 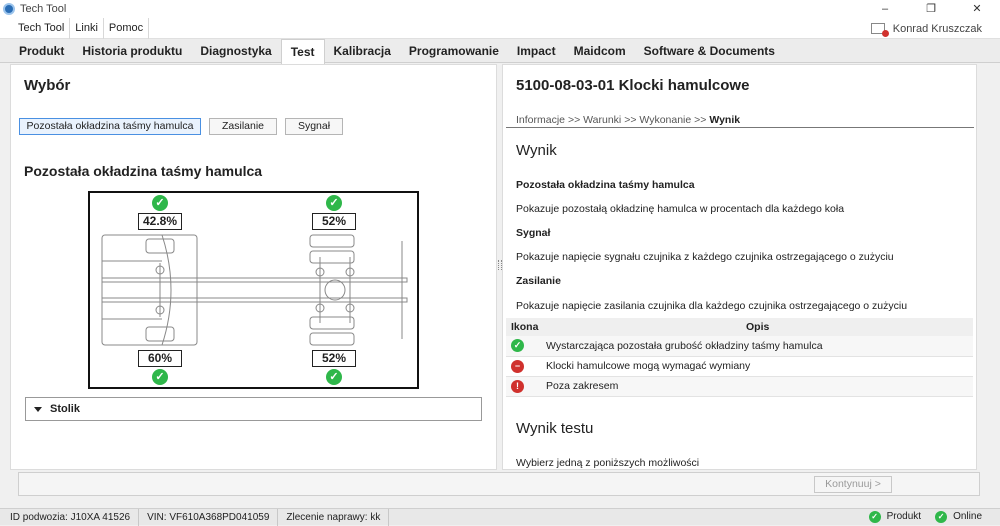 What do you see at coordinates (499, 267) in the screenshot?
I see `panel-splitter` at bounding box center [499, 267].